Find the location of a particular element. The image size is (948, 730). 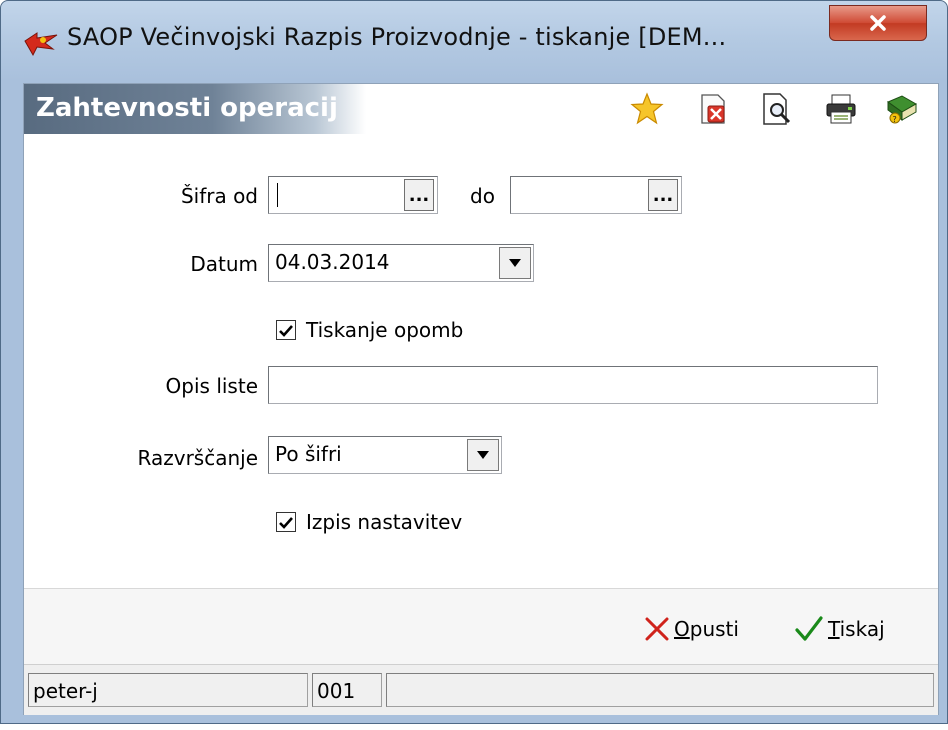

close-button is located at coordinates (878, 23).